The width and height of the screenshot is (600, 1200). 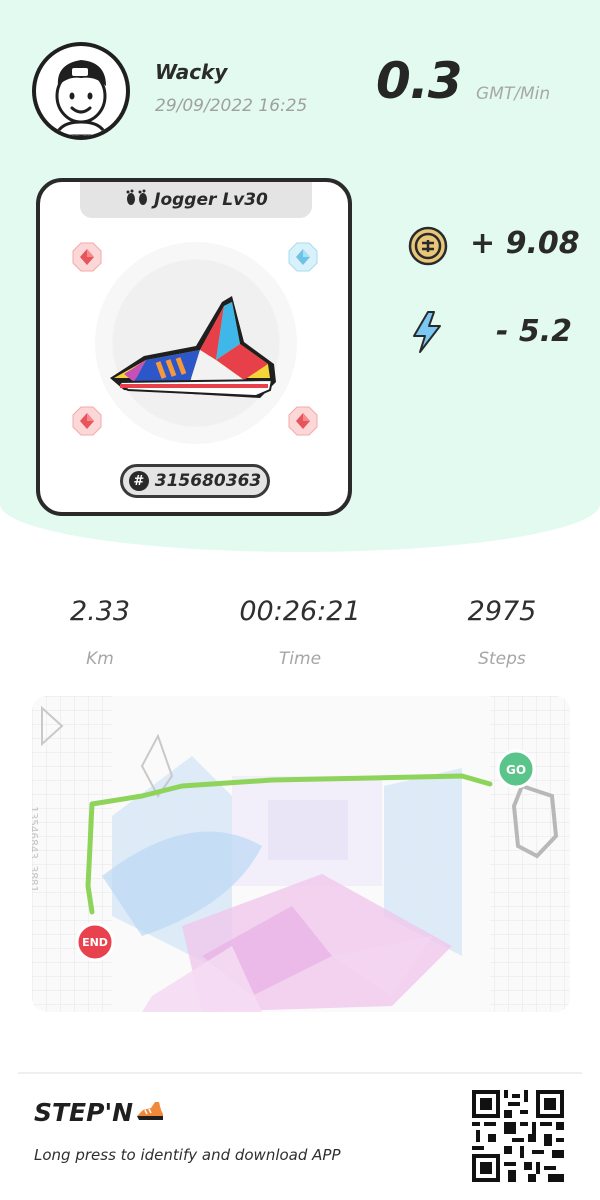 What do you see at coordinates (208, 481) in the screenshot?
I see `sneaker-id-number: 315680363` at bounding box center [208, 481].